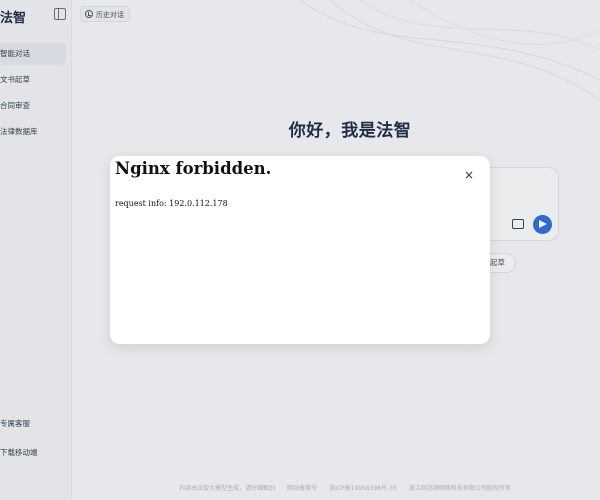 Image resolution: width=600 pixels, height=500 pixels. Describe the element at coordinates (193, 168) in the screenshot. I see `dialog-title: Nginx forbidden.` at that location.